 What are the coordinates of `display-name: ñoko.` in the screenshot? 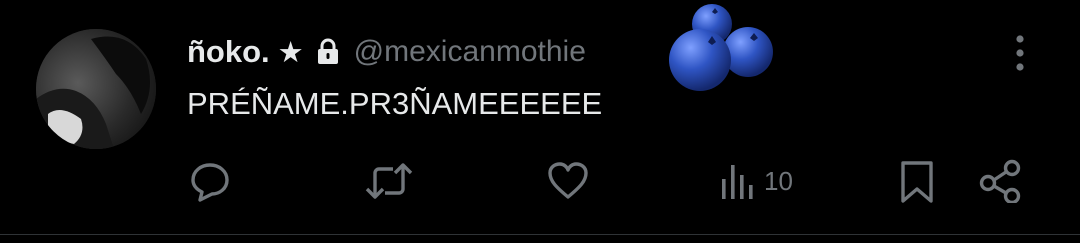 It's located at (228, 52).